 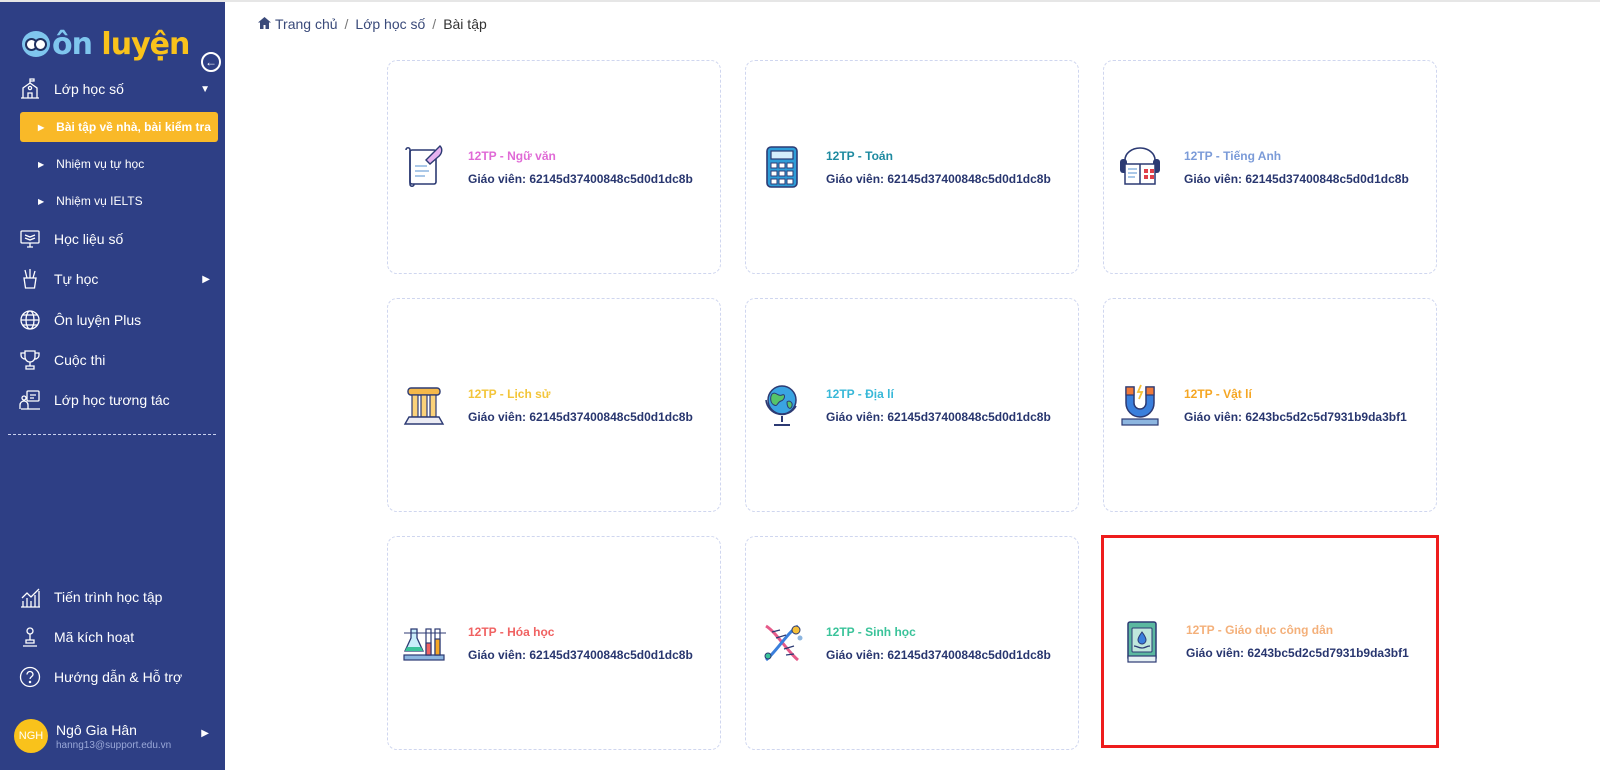 I want to click on sub-nhiem-vu-ielts: ▶ Nhiệm vụ IELTS, so click(x=119, y=201).